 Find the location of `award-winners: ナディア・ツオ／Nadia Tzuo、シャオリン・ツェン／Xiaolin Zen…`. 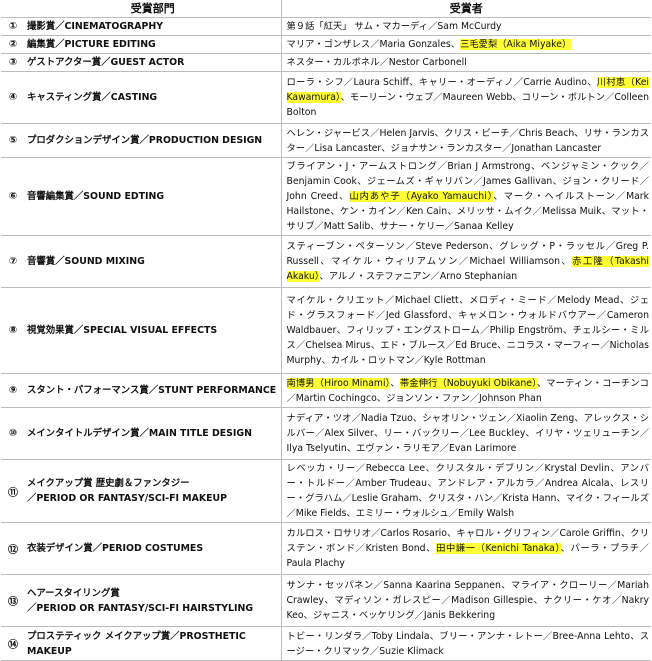

award-winners: ナディア・ツオ／Nadia Tzuo、シャオリン・ツェン／Xiaolin Zen… is located at coordinates (466, 433).